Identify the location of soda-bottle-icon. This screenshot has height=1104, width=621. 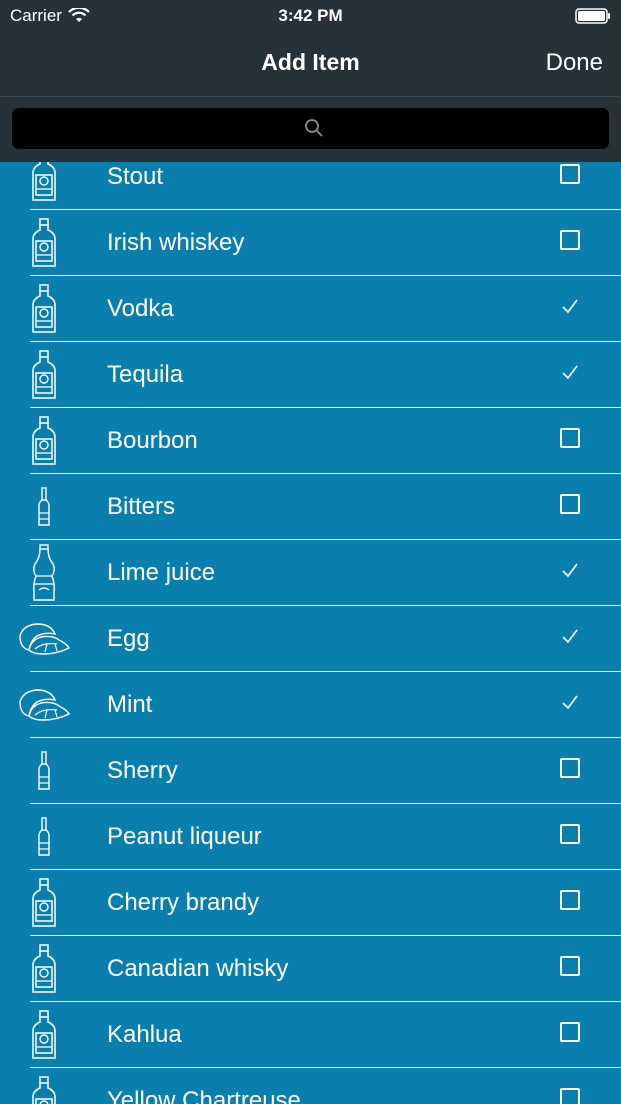
(44, 572).